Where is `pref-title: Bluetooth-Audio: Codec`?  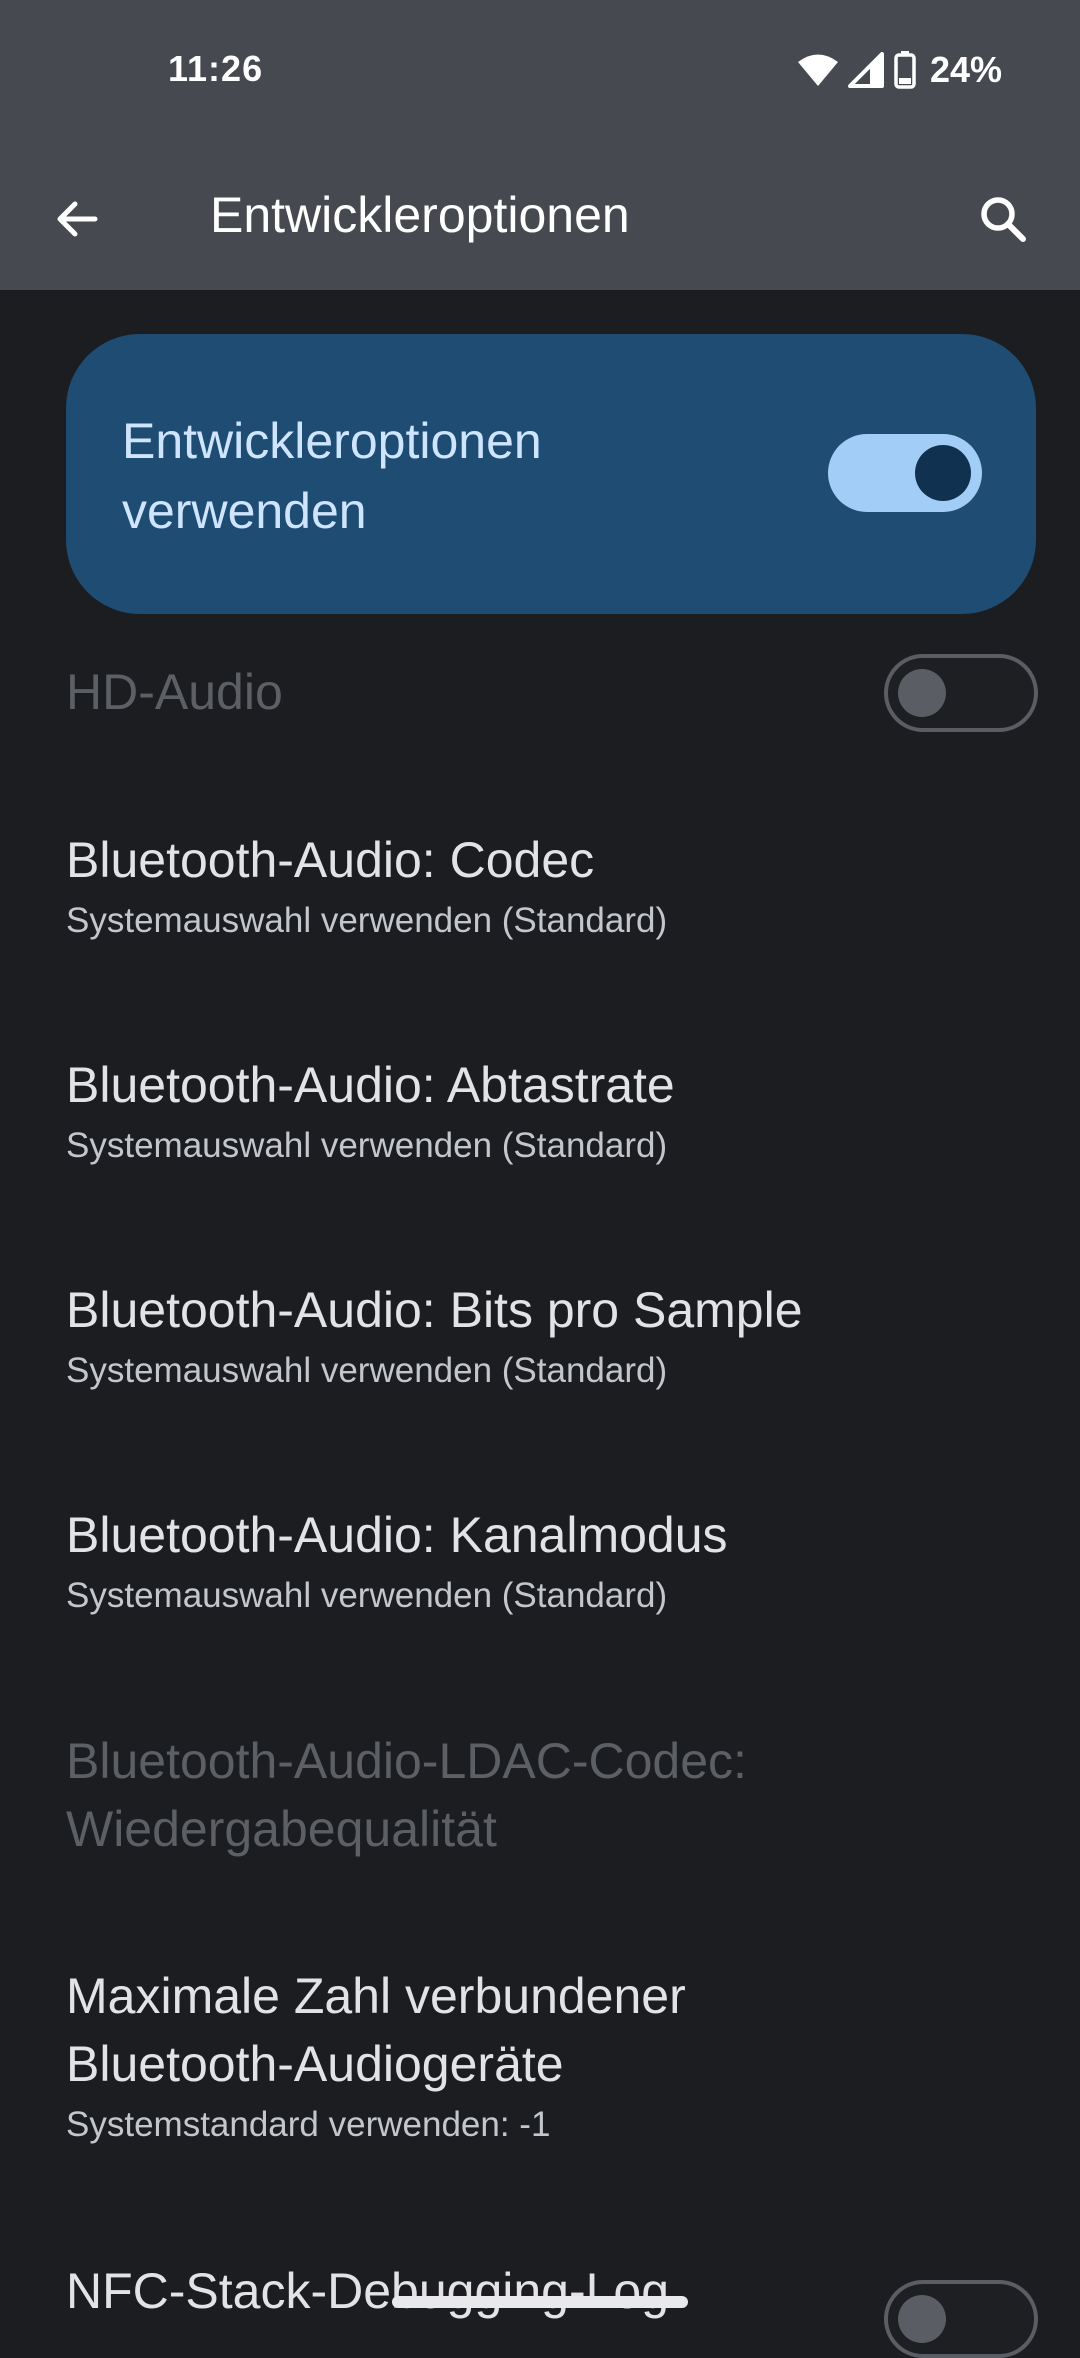 pref-title: Bluetooth-Audio: Codec is located at coordinates (330, 860).